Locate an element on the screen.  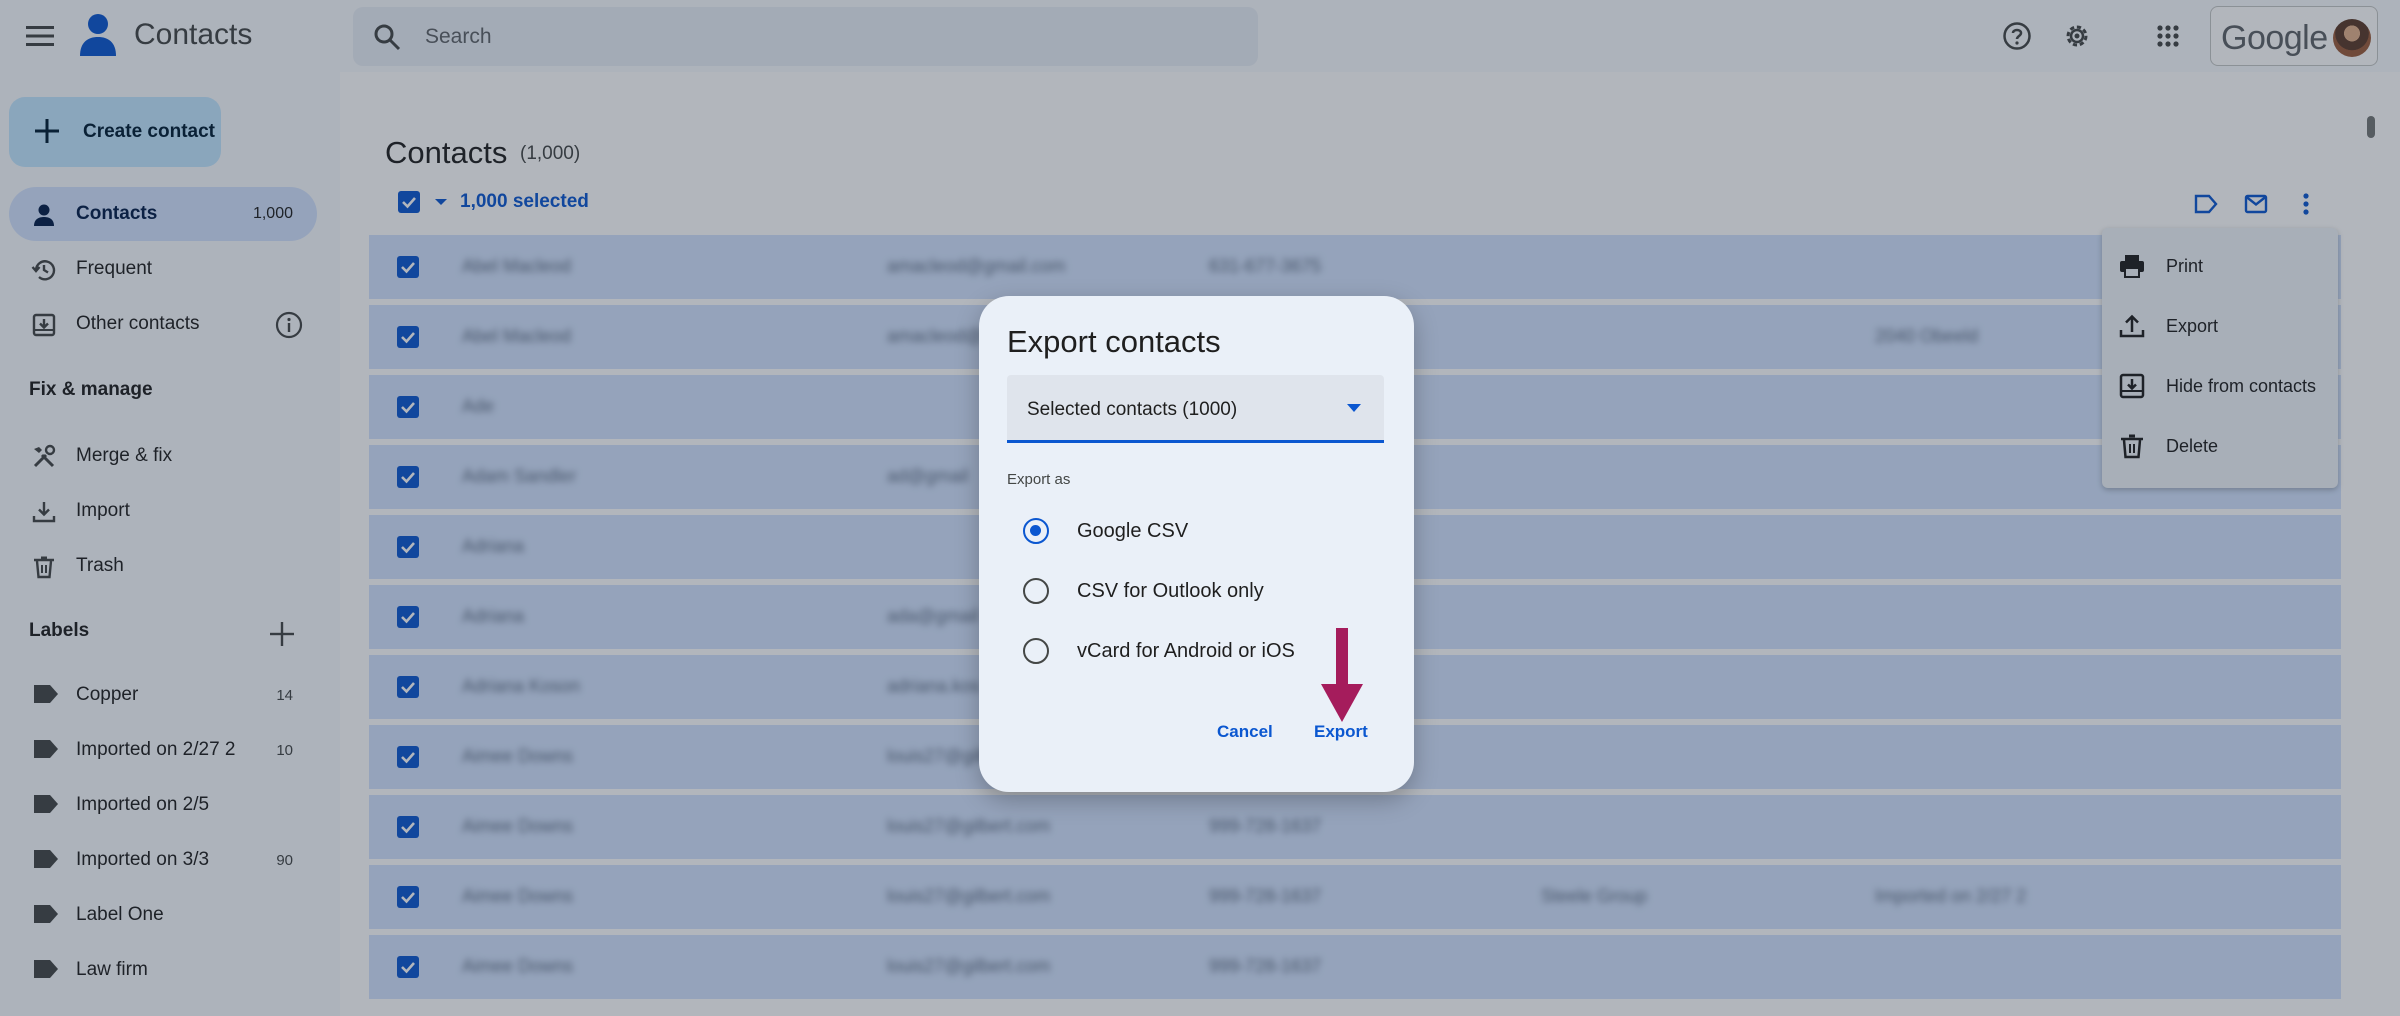
radio-google-csv: Google CSV is located at coordinates (1213, 530).